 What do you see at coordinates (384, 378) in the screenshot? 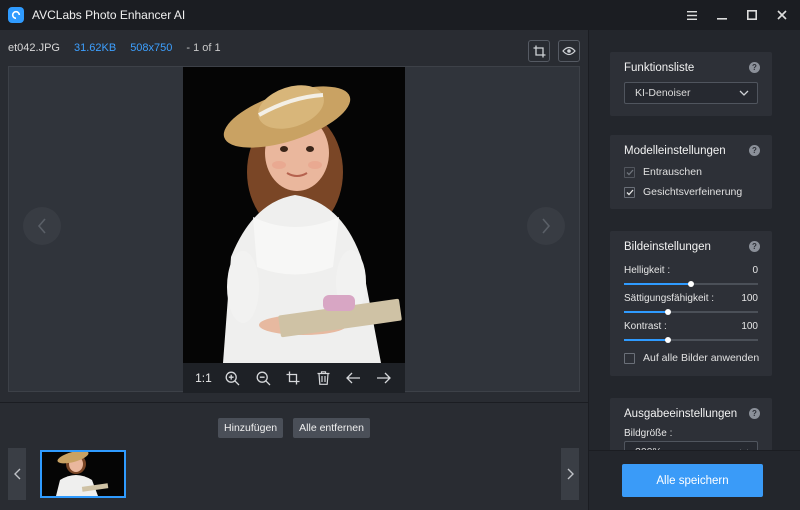
I see `arrow-right-icon` at bounding box center [384, 378].